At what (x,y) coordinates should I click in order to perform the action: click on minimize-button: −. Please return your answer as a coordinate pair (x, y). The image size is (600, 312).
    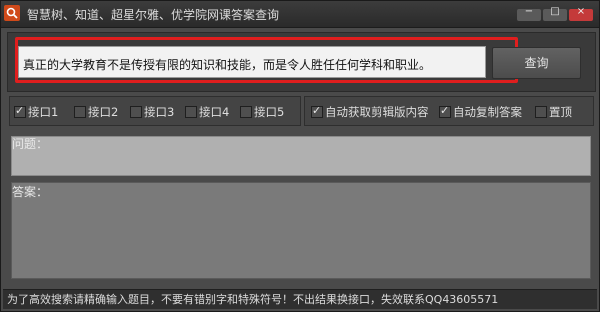
    Looking at the image, I should click on (529, 13).